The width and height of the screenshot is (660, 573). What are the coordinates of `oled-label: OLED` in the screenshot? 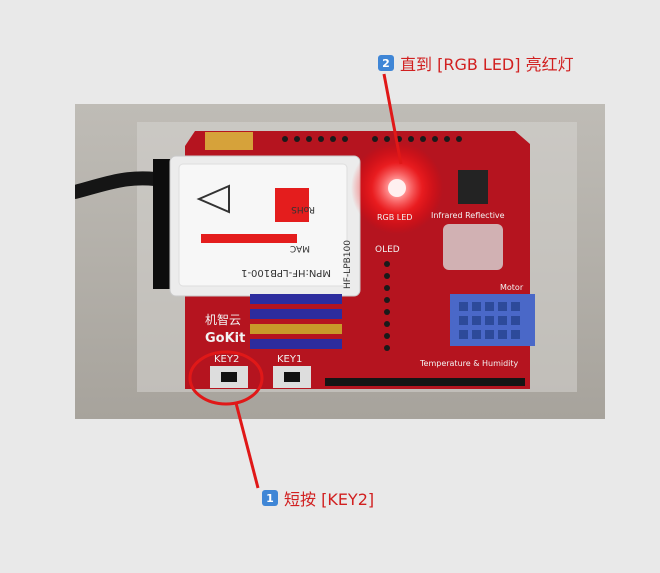 It's located at (387, 250).